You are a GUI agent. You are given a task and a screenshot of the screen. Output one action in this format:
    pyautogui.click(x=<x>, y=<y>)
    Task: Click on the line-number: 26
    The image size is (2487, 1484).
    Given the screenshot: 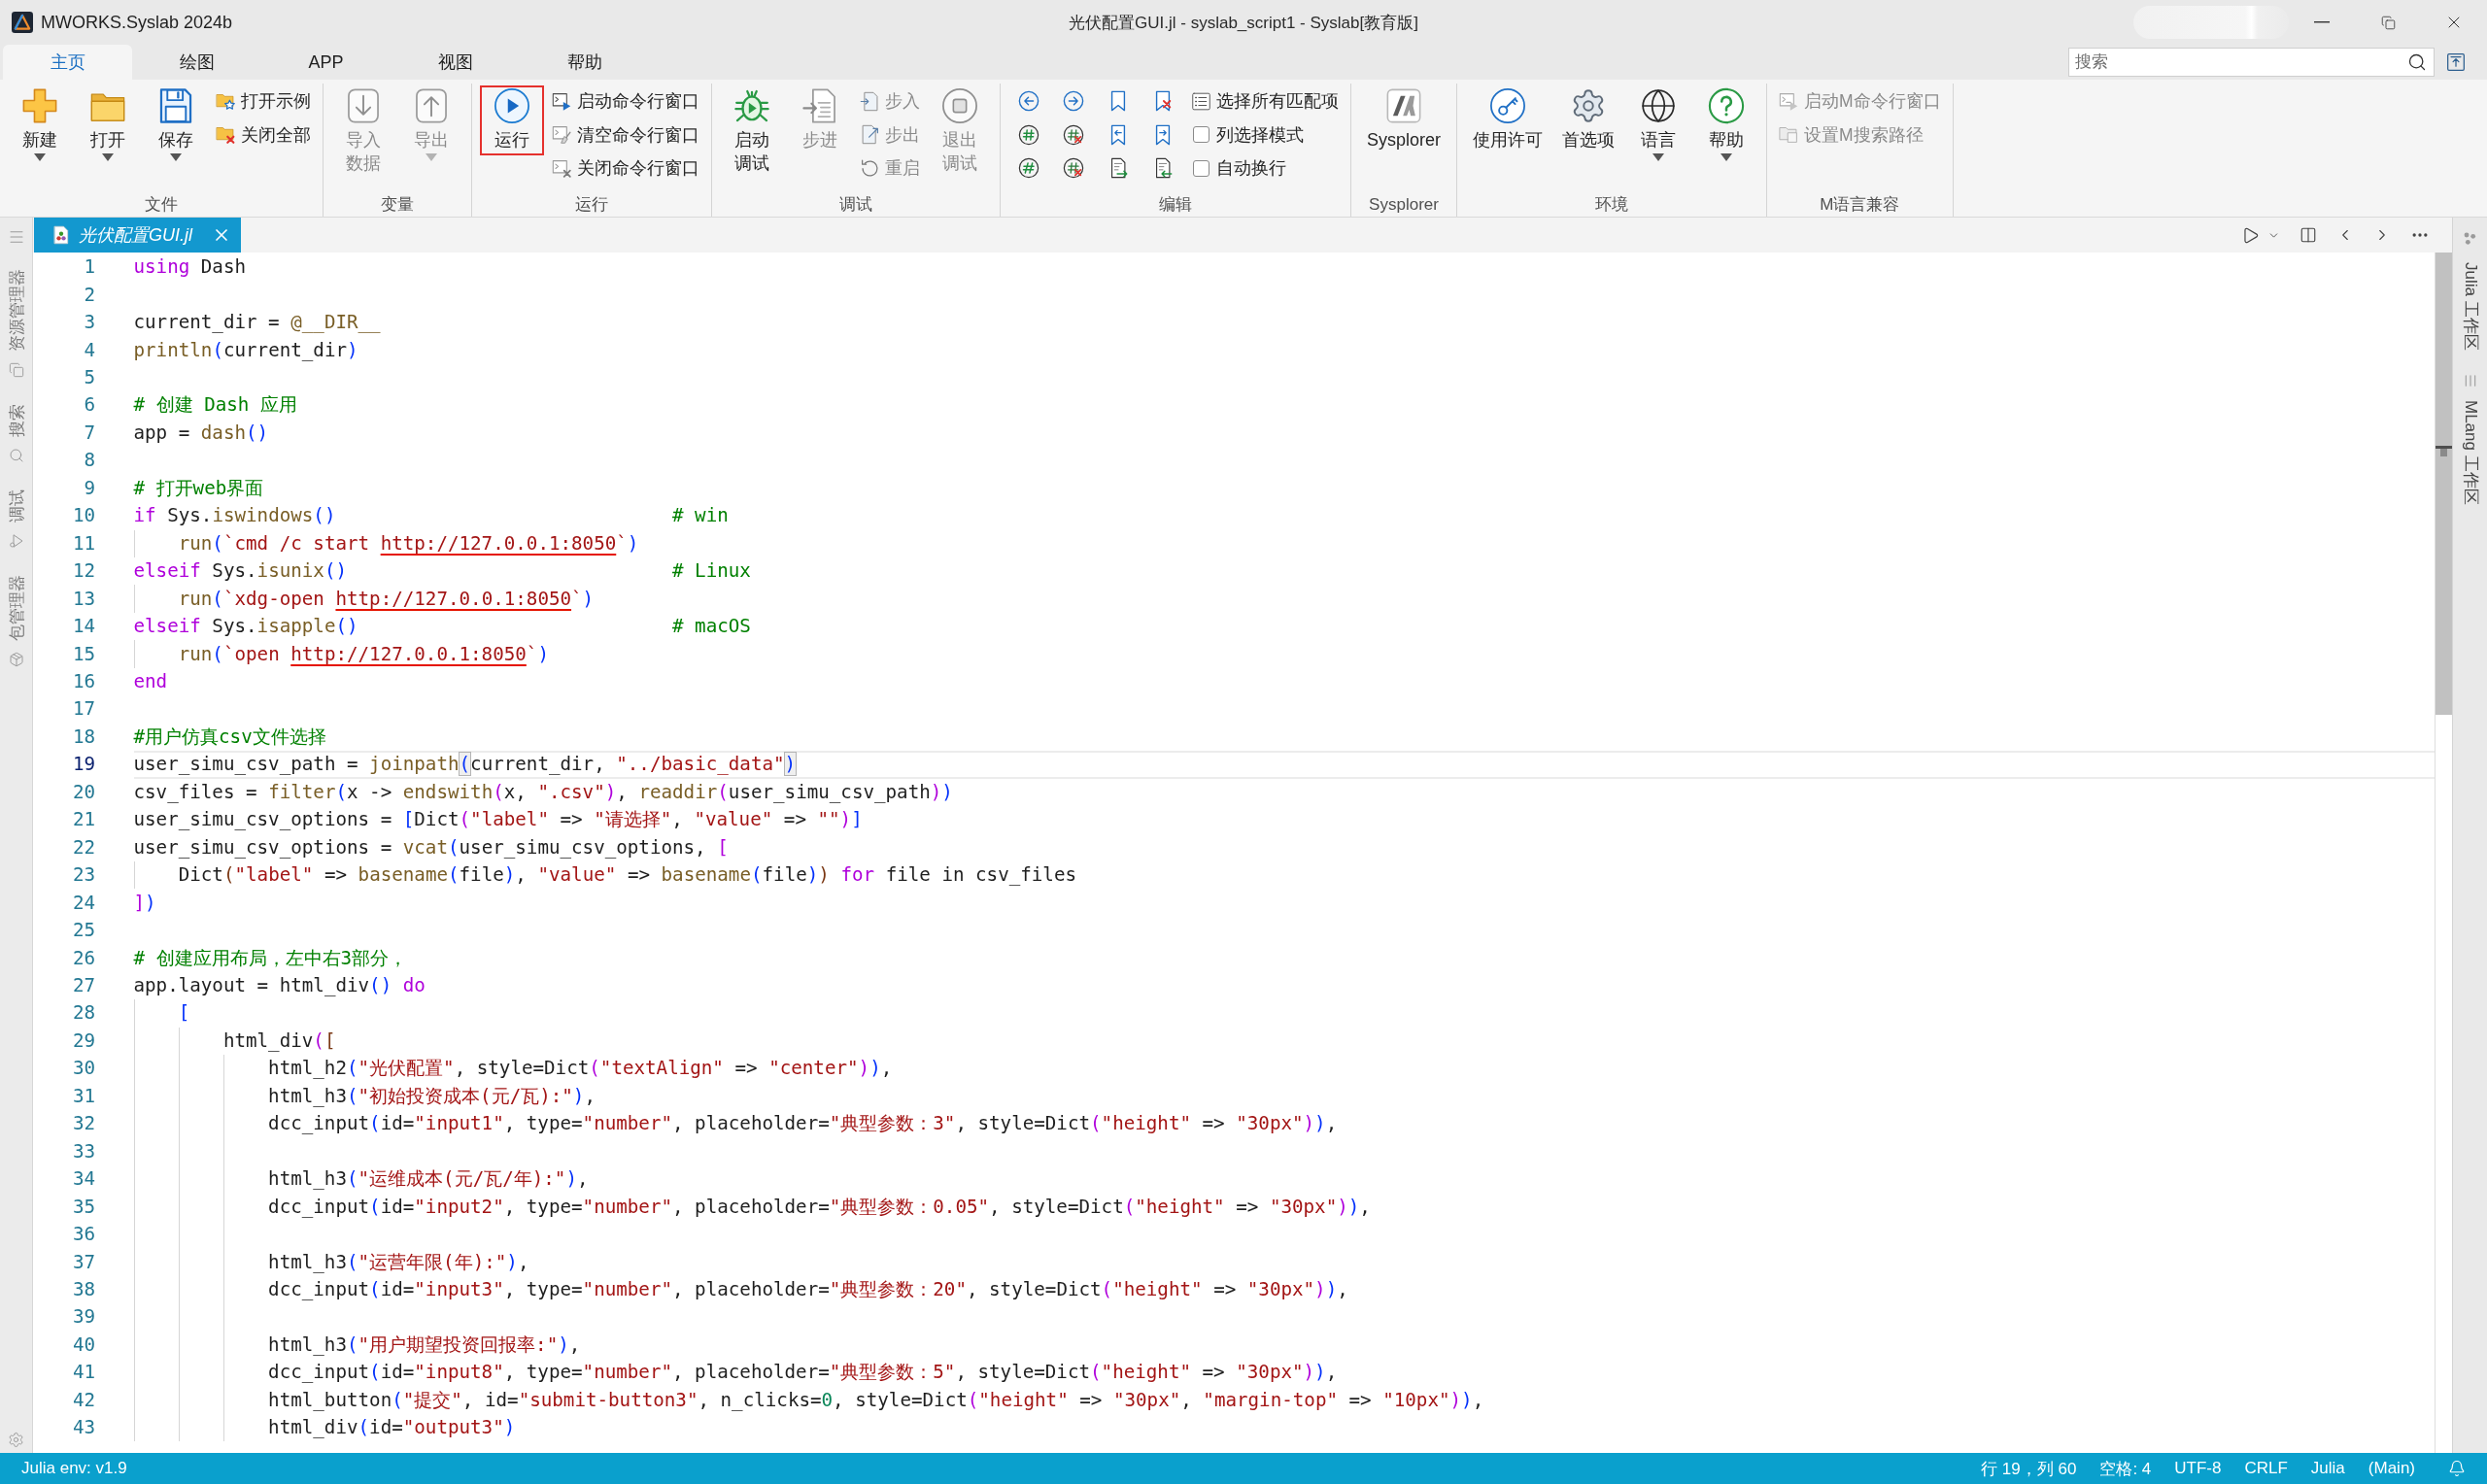 What is the action you would take?
    pyautogui.click(x=83, y=958)
    